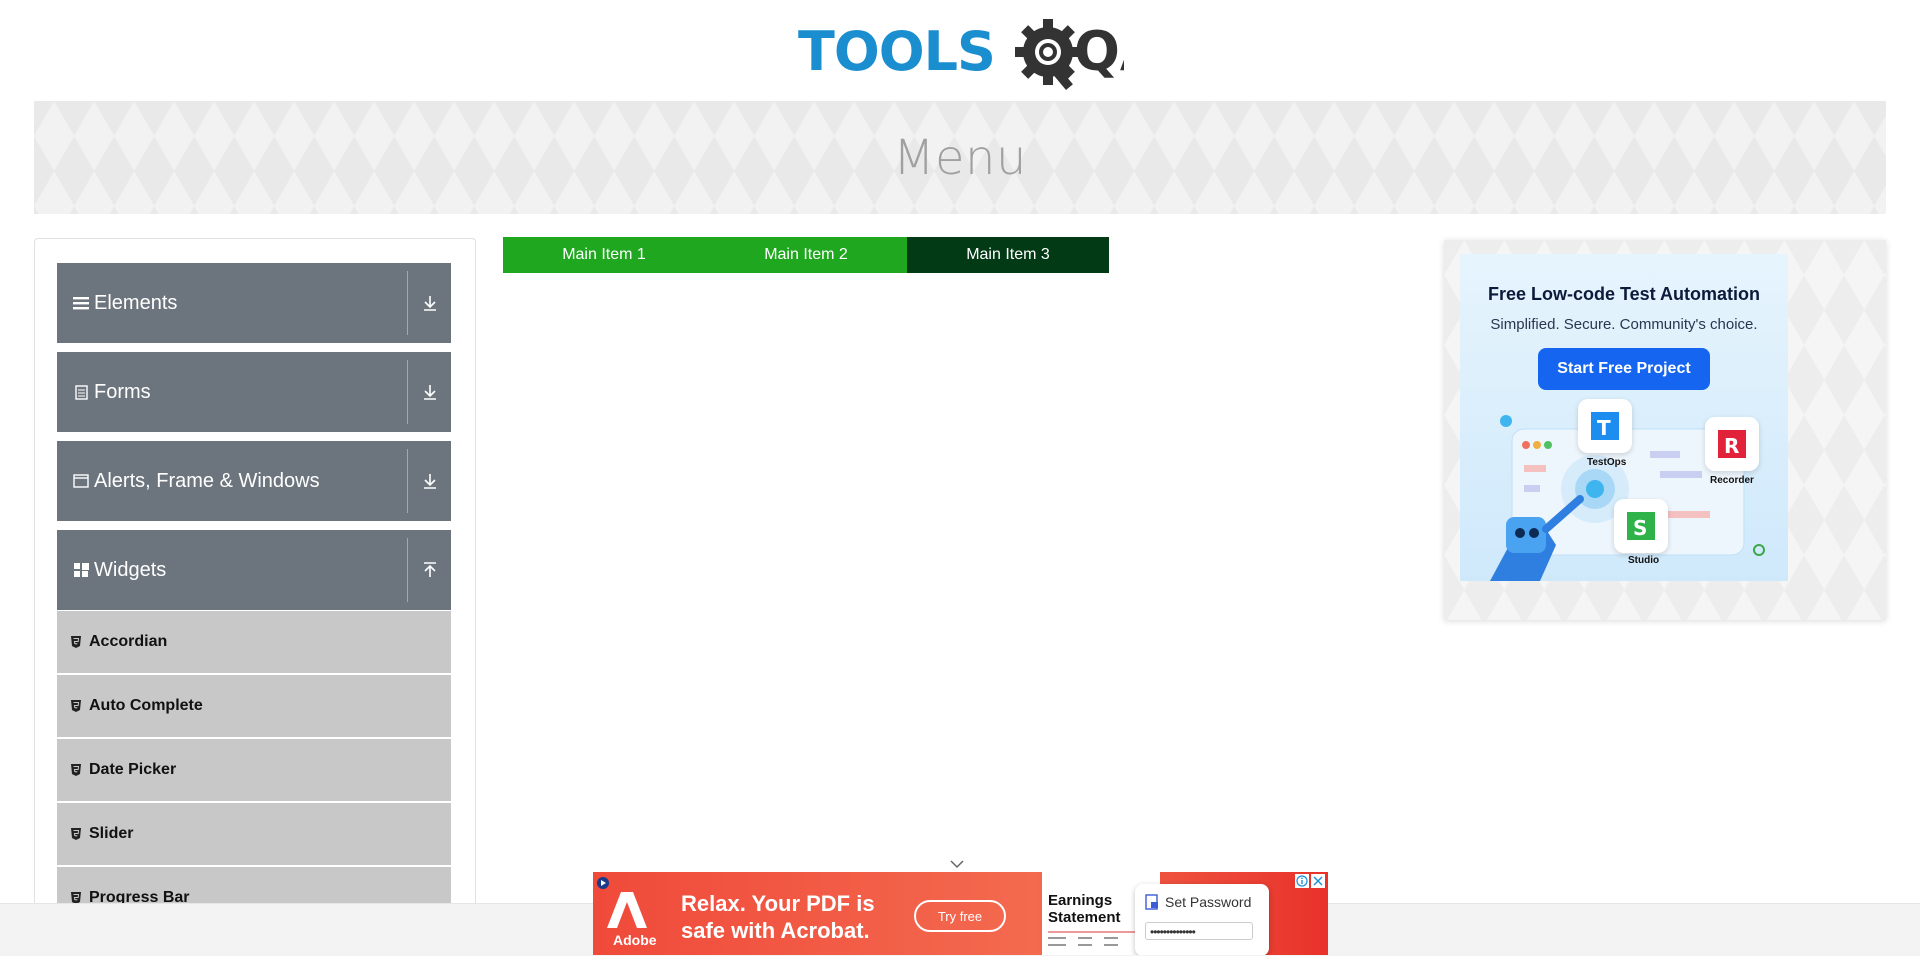 This screenshot has height=956, width=1920. Describe the element at coordinates (1318, 881) in the screenshot. I see `close-icon` at that location.